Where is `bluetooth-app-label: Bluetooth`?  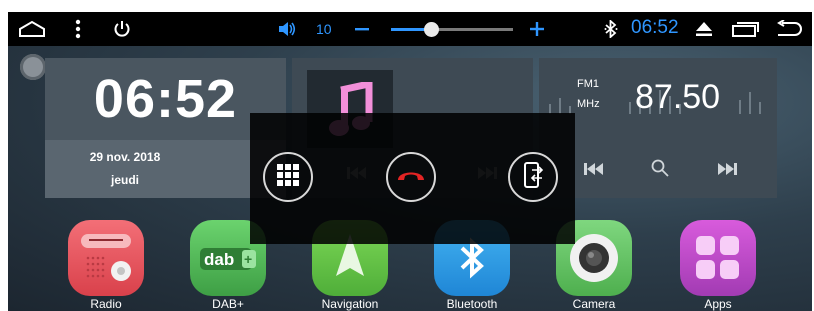
bluetooth-app-label: Bluetooth is located at coordinates (472, 304).